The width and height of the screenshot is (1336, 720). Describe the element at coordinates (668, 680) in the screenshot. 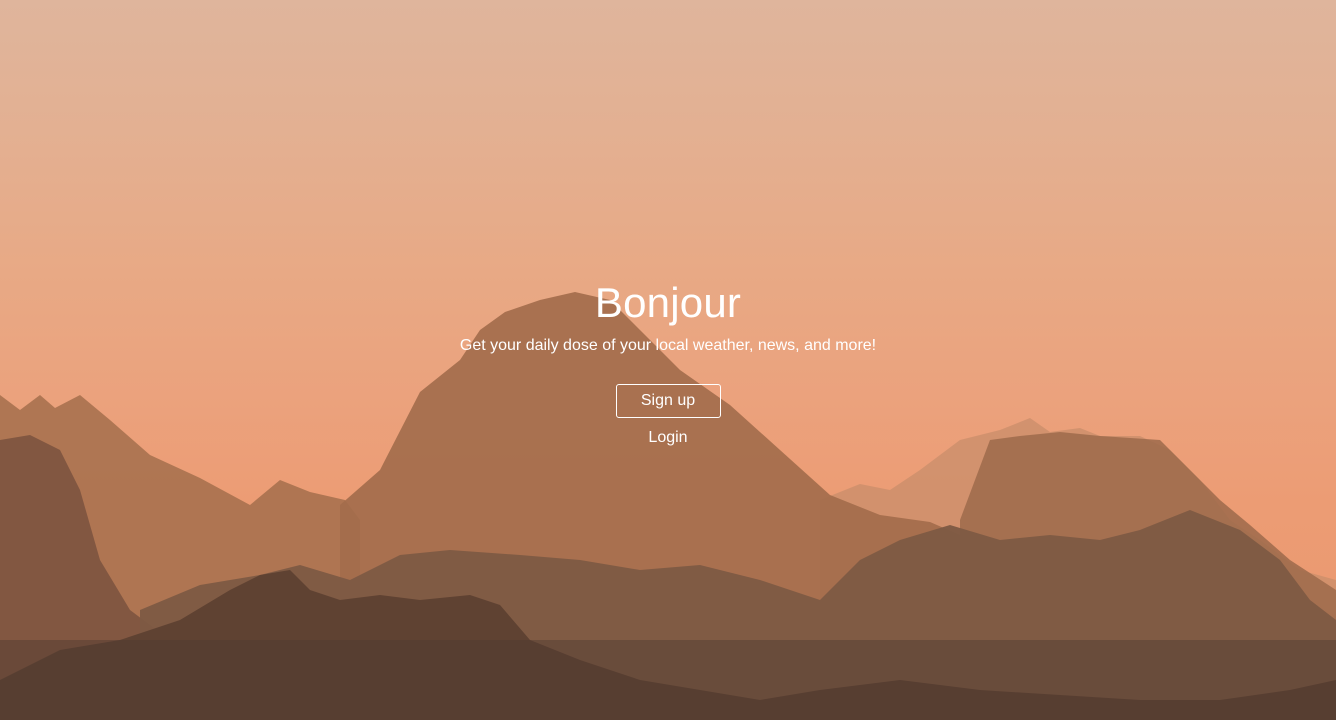

I see `bottom-haze` at that location.